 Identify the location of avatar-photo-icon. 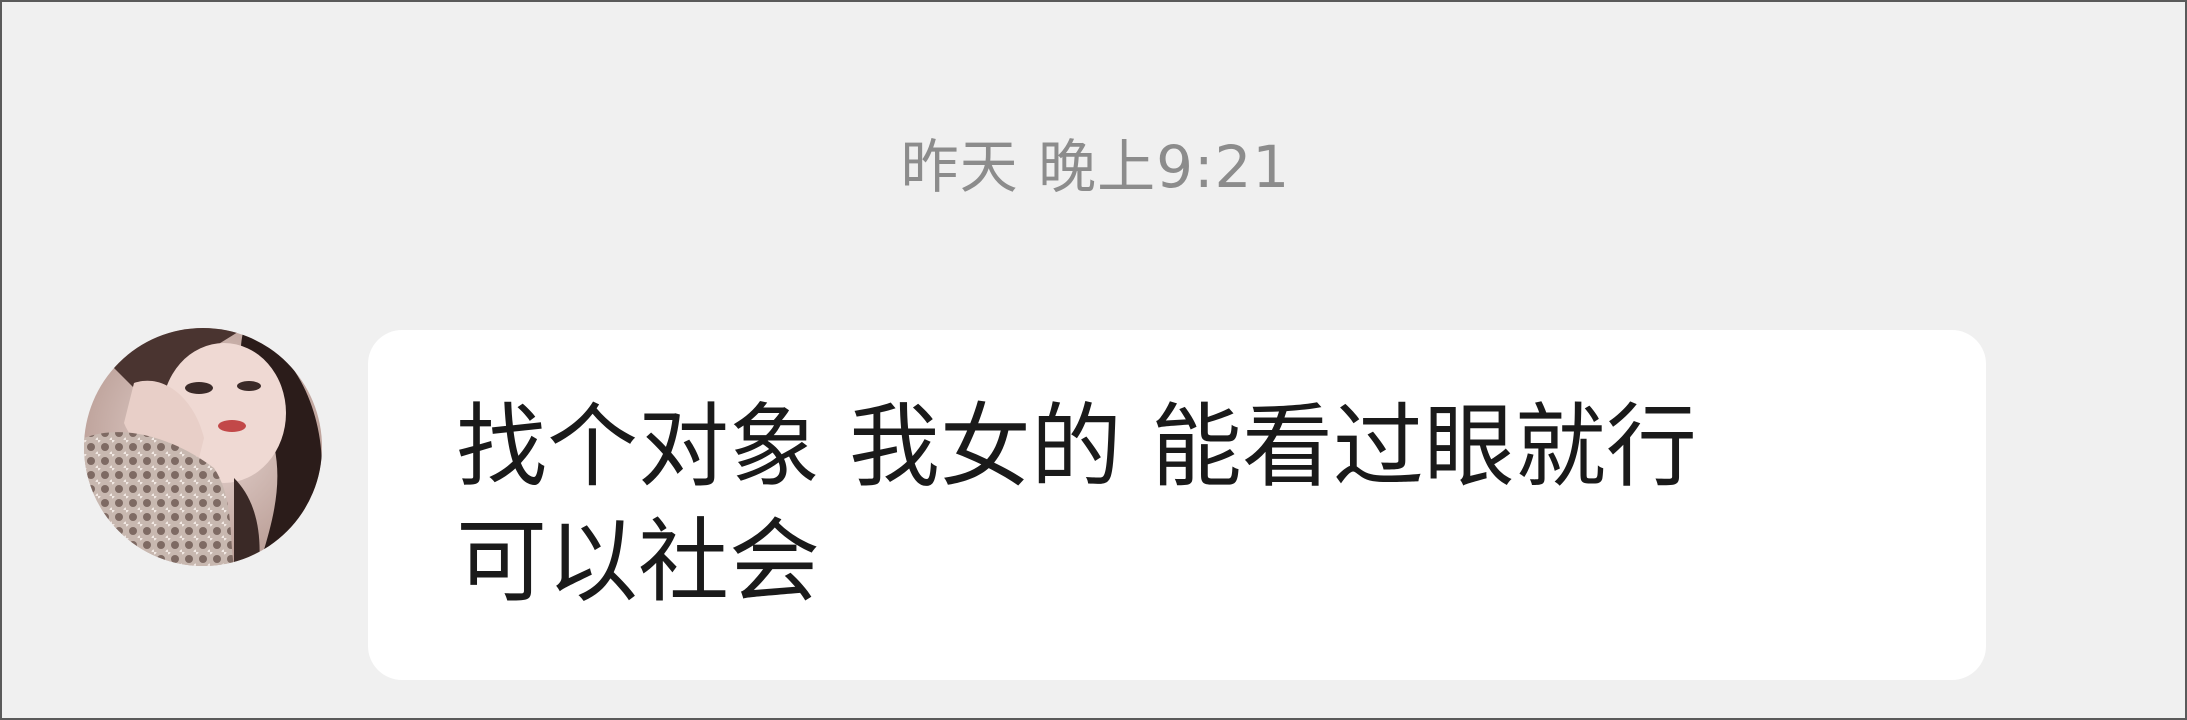
(203, 447).